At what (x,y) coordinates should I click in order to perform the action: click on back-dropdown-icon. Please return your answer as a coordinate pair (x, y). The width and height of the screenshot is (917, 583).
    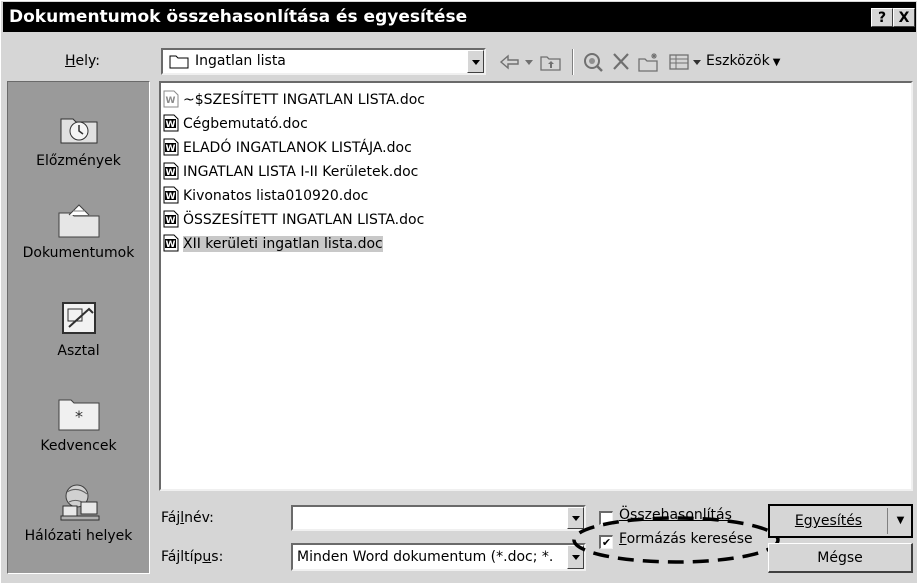
    Looking at the image, I should click on (529, 62).